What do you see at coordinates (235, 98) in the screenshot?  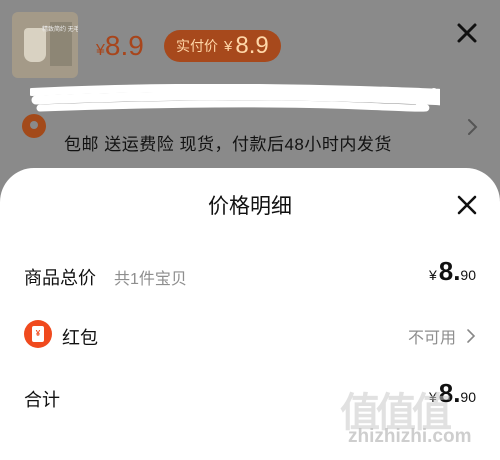 I see `redacted-address-scribble` at bounding box center [235, 98].